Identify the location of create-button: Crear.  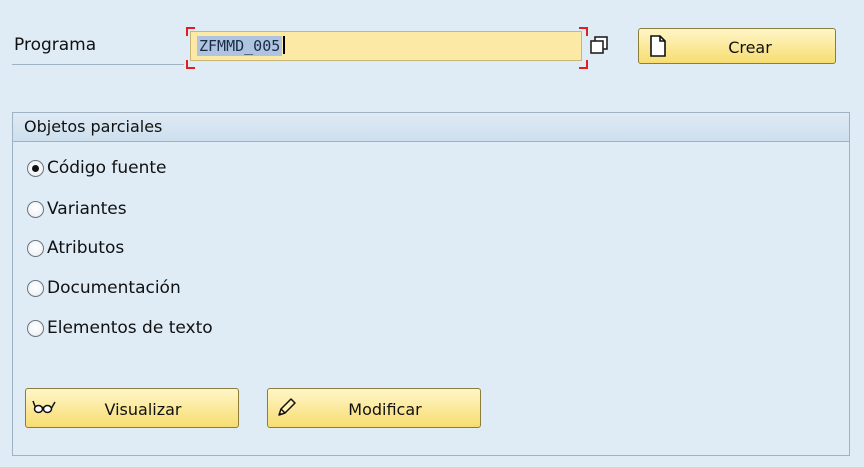
(737, 46).